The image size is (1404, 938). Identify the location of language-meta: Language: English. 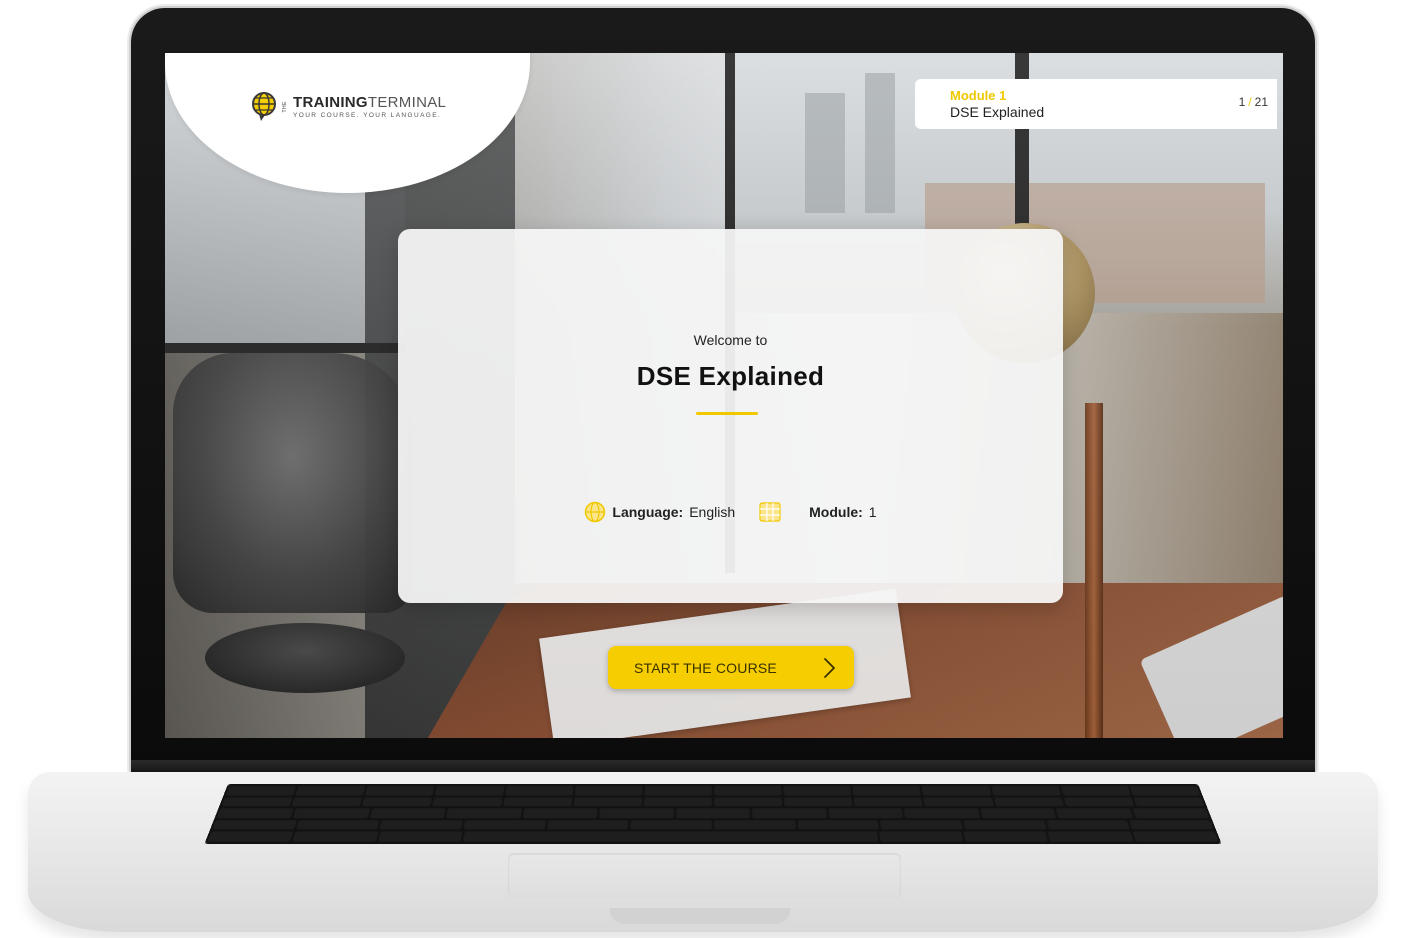
(659, 512).